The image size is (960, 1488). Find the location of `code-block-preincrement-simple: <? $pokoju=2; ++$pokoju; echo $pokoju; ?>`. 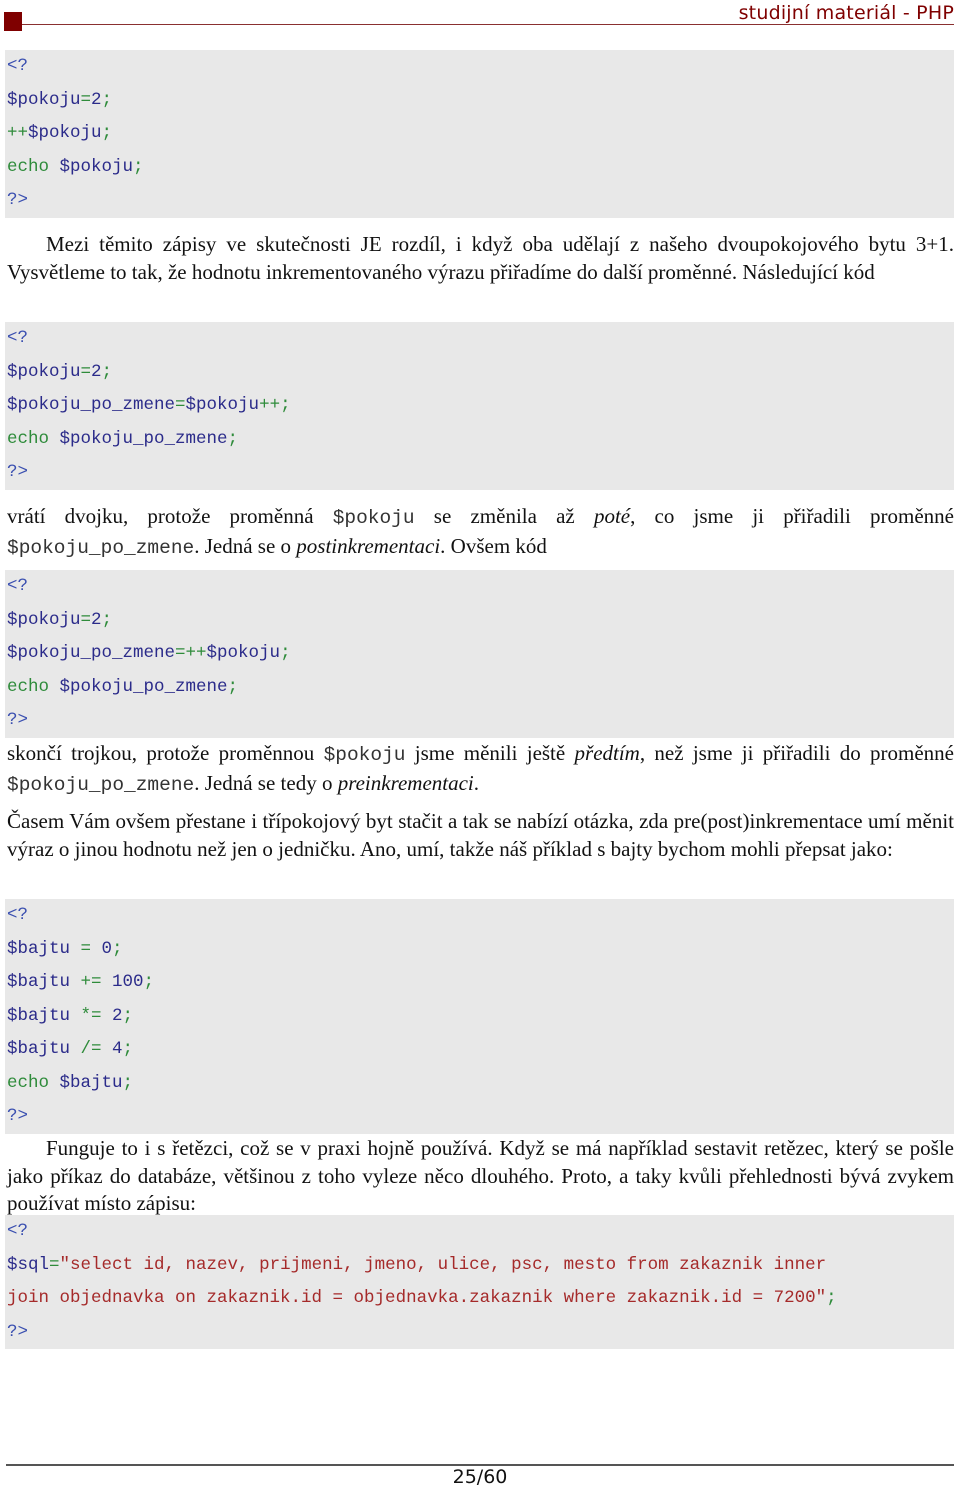

code-block-preincrement-simple: <? $pokoju=2; ++$pokoju; echo $pokoju; ?> is located at coordinates (479, 134).